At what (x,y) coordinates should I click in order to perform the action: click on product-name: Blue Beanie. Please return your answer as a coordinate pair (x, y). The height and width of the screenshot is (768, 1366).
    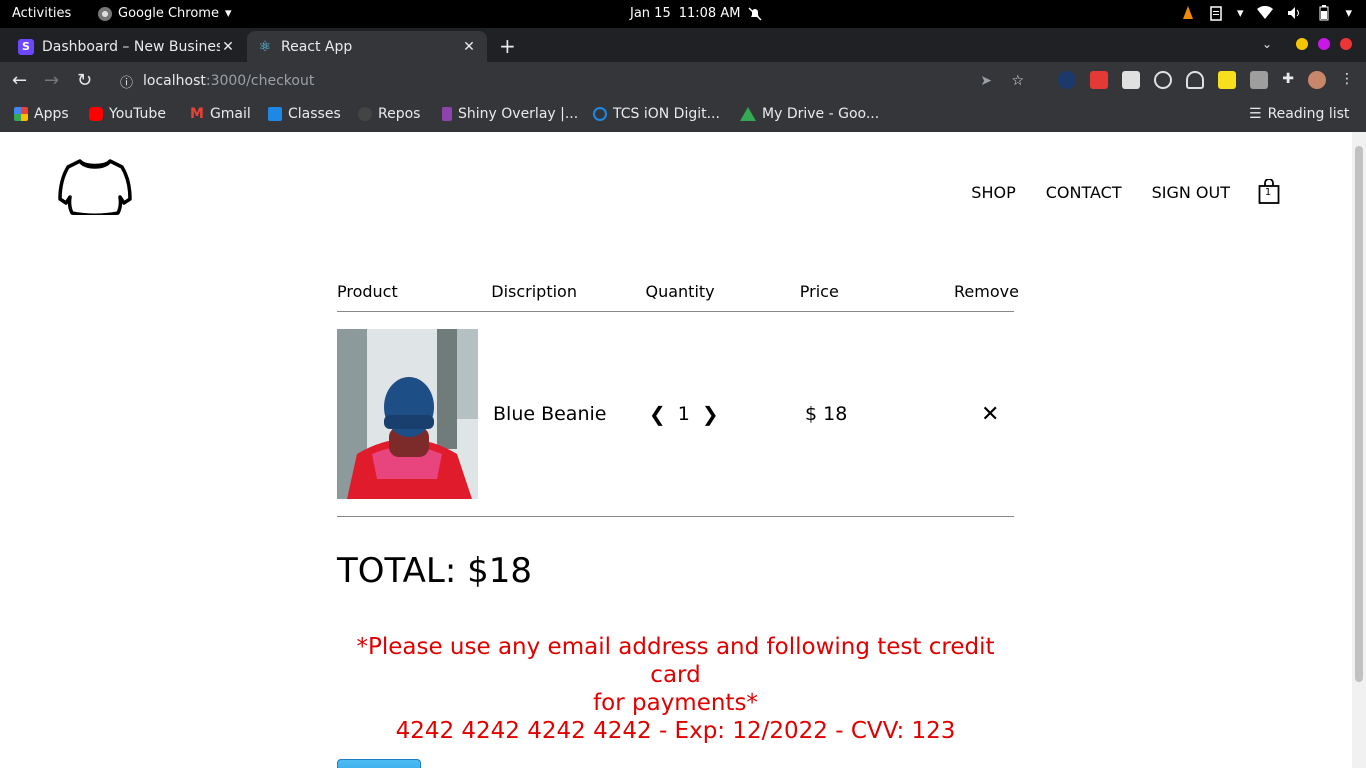
    Looking at the image, I should click on (550, 414).